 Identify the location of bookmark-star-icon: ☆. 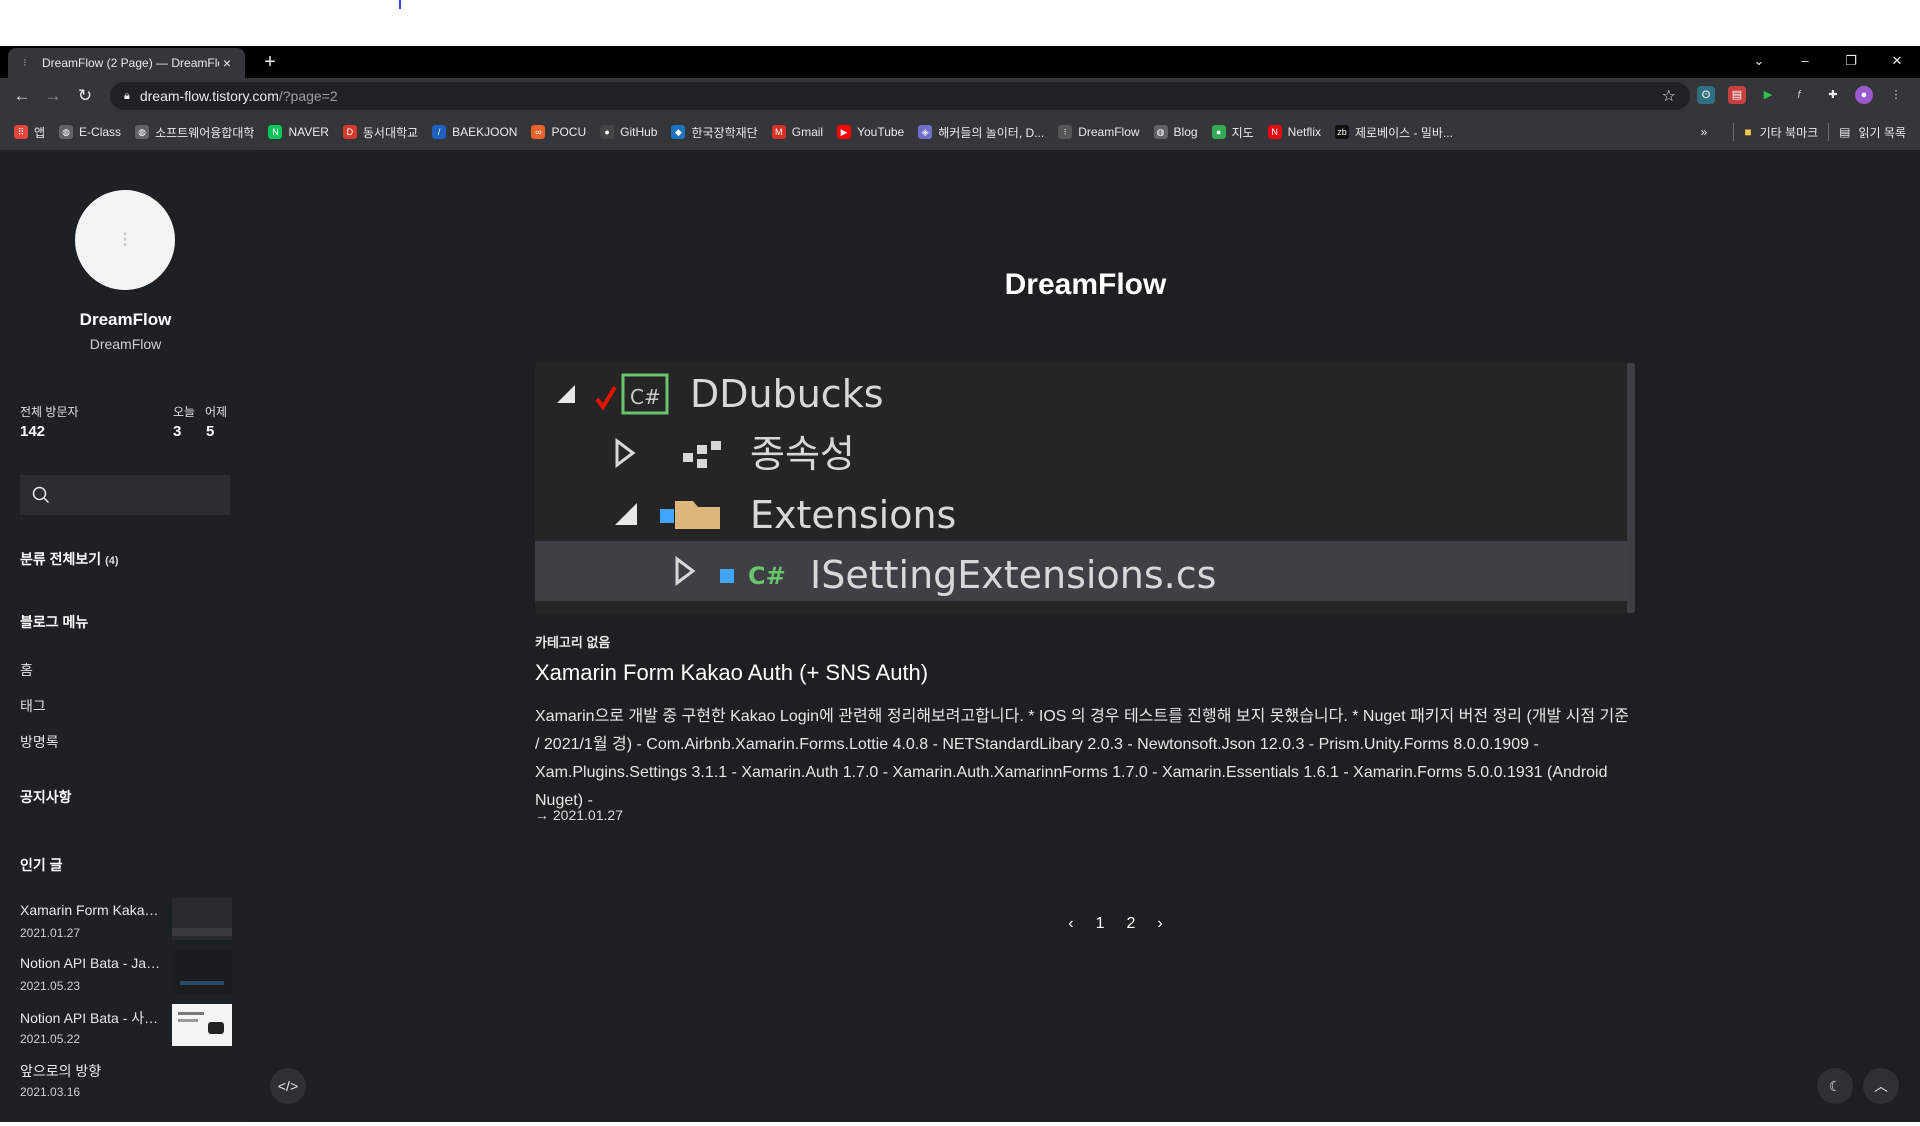
(1669, 96).